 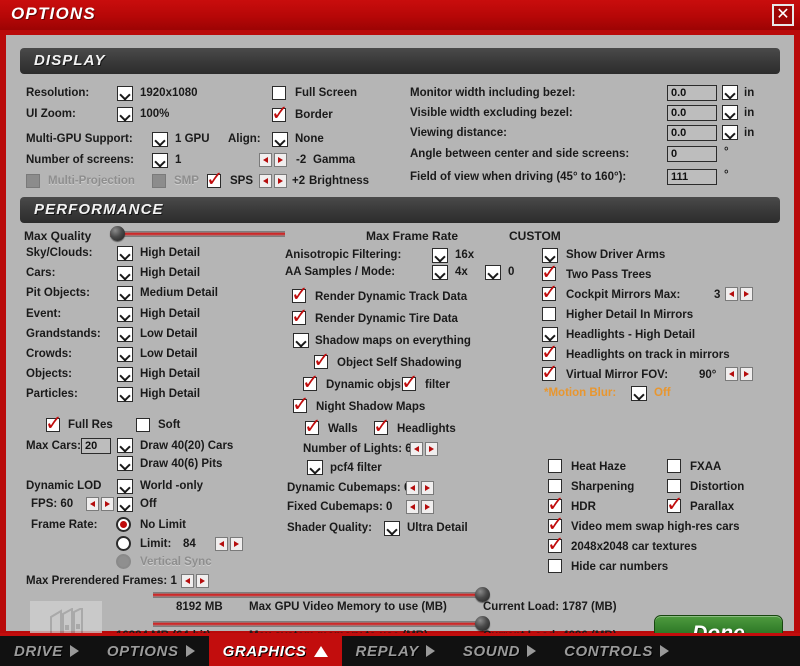 I want to click on dynamic-objs-filter-checkbox: ✓, so click(x=410, y=382).